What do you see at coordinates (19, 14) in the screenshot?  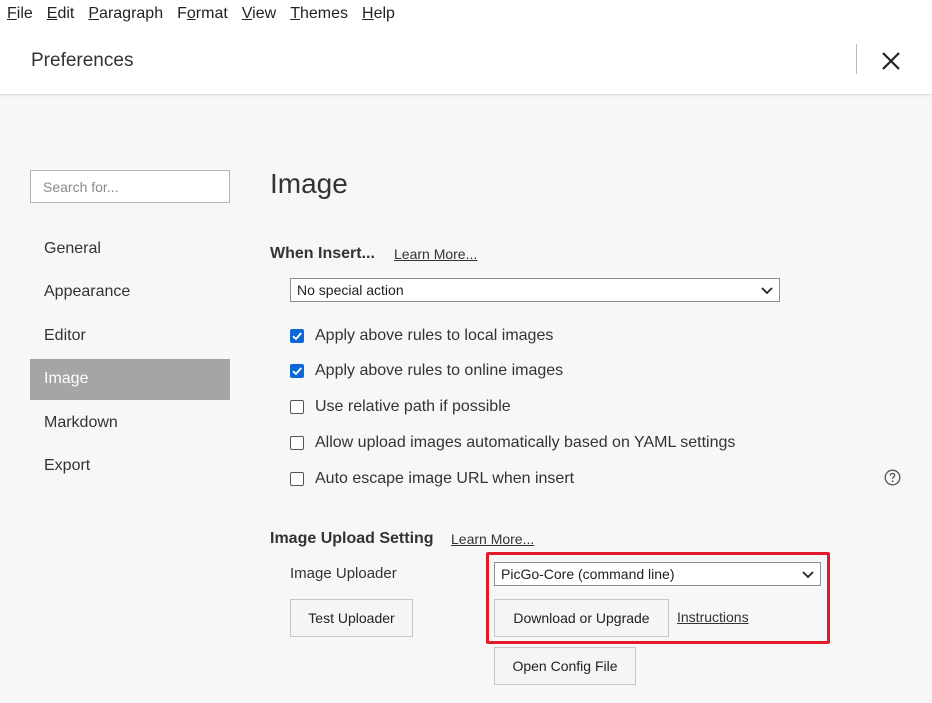 I see `menu-file: File` at bounding box center [19, 14].